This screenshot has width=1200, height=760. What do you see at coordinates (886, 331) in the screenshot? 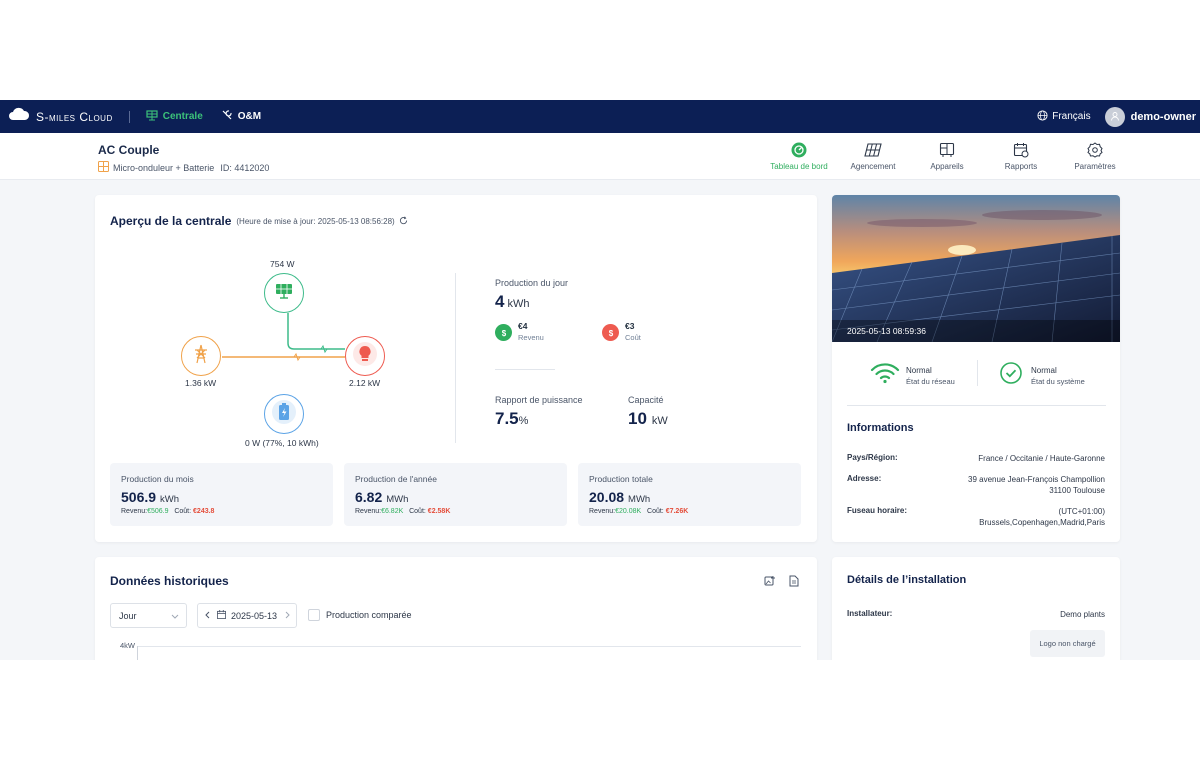
I see `photo-timestamp: 2025-05-13 08:59:36` at bounding box center [886, 331].